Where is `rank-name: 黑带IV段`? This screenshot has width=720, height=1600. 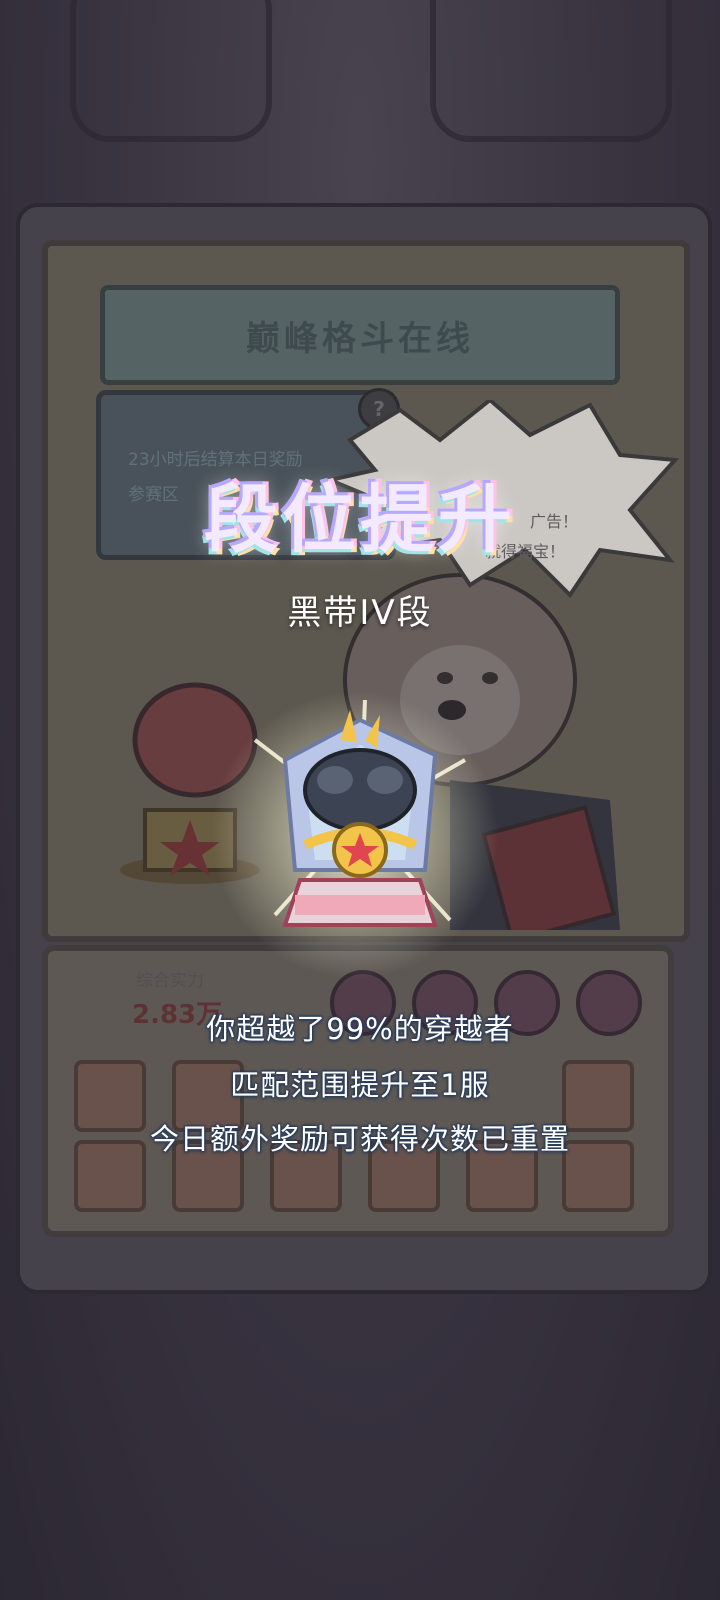
rank-name: 黑带IV段 is located at coordinates (360, 613).